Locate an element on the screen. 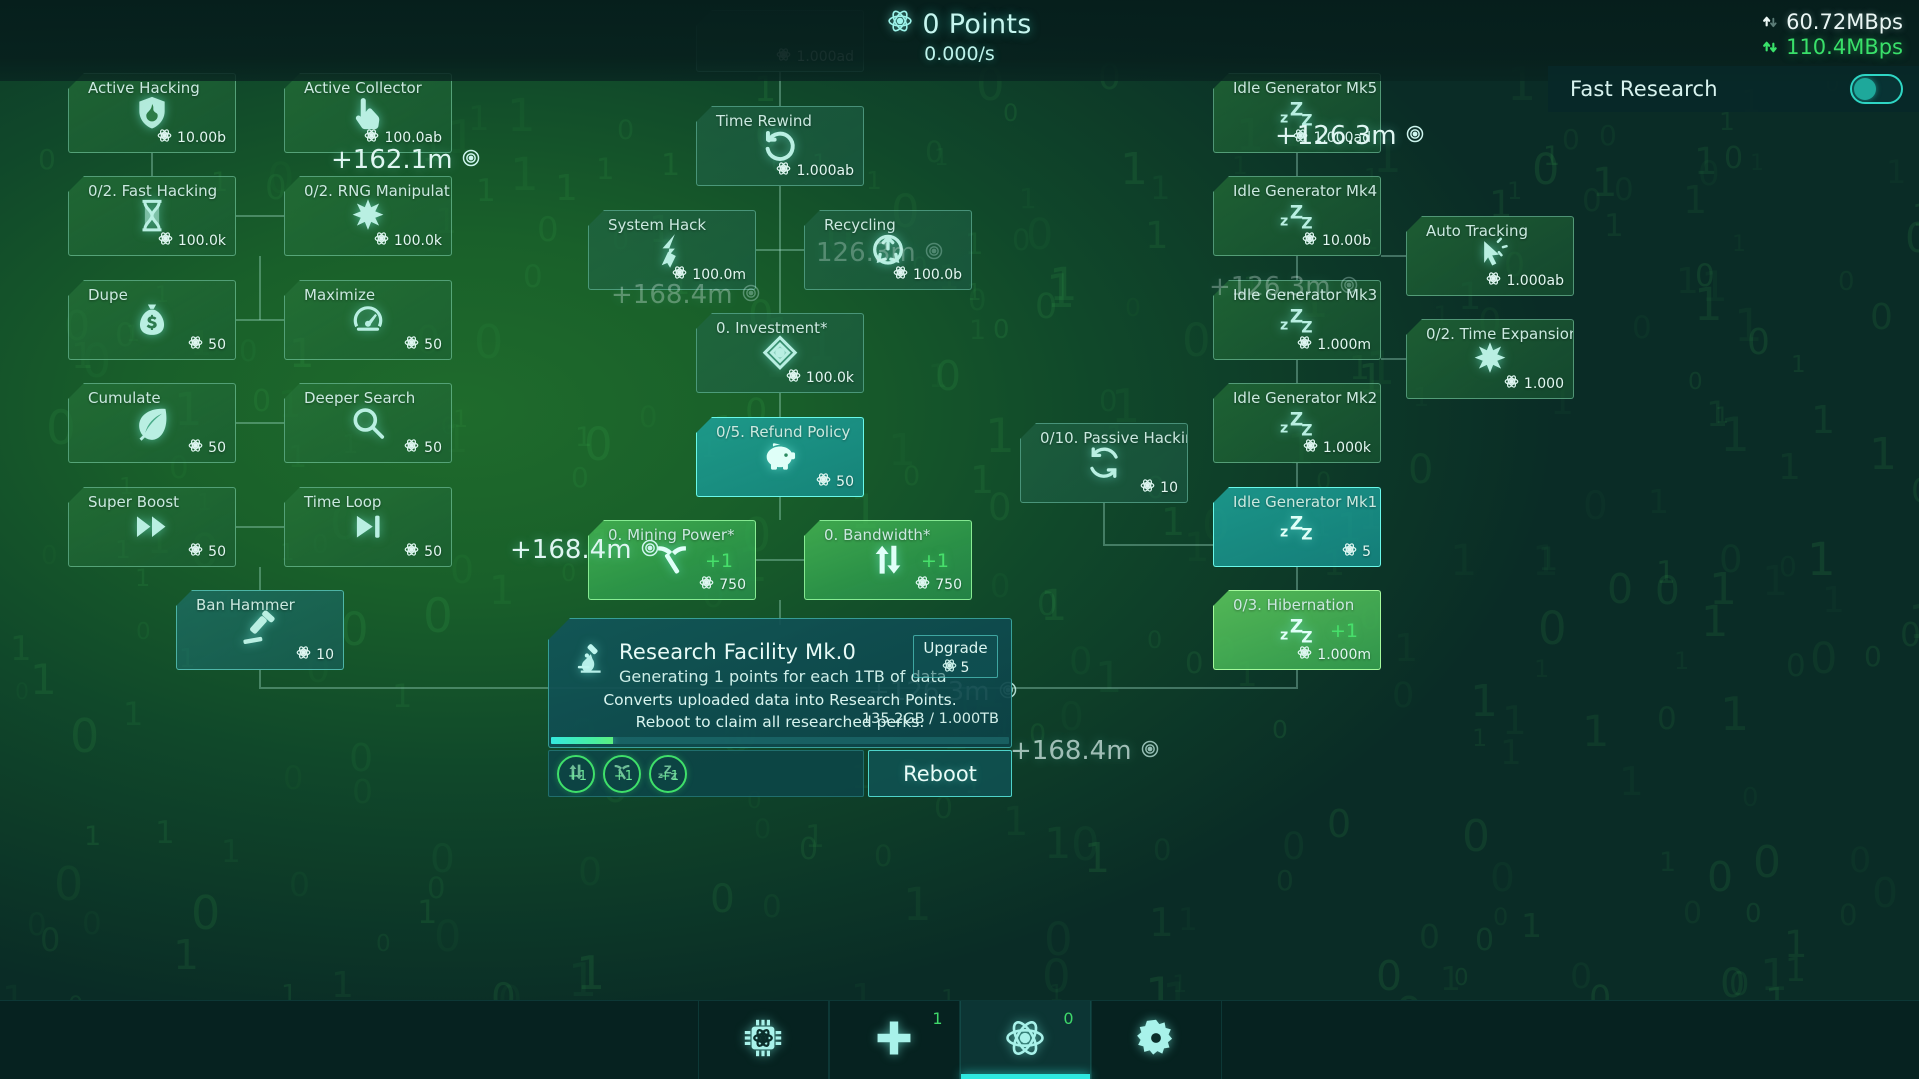  points-rate: 0.000/s is located at coordinates (959, 54).